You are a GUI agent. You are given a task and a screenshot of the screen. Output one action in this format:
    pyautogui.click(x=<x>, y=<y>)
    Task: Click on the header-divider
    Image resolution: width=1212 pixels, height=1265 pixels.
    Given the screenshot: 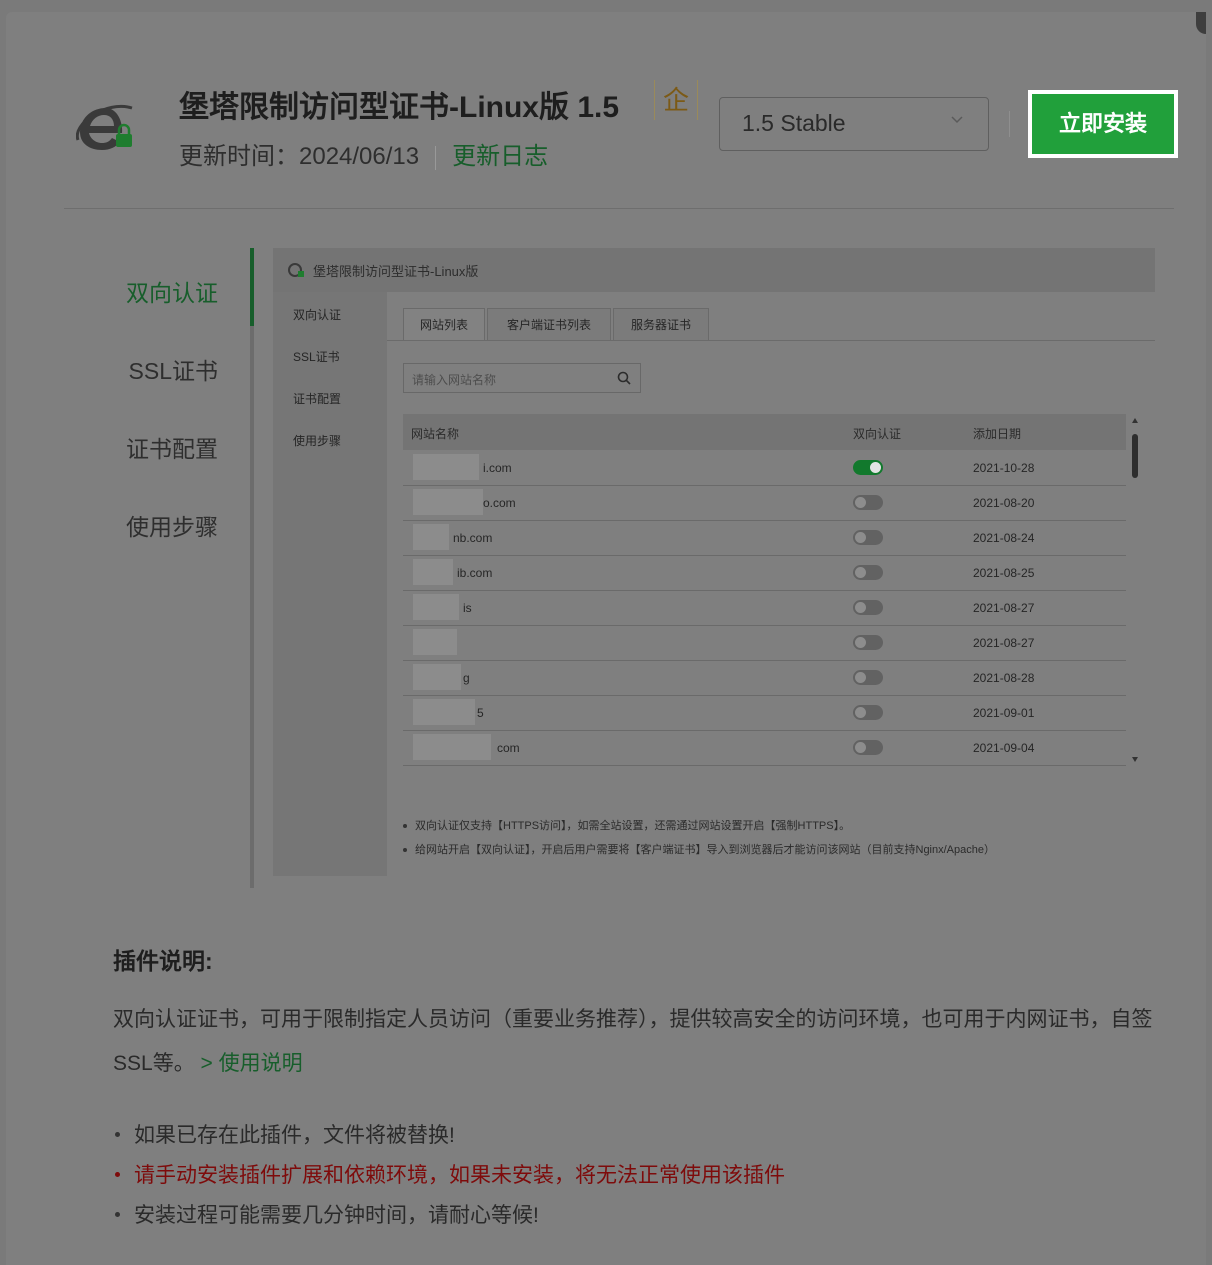 What is the action you would take?
    pyautogui.click(x=619, y=208)
    